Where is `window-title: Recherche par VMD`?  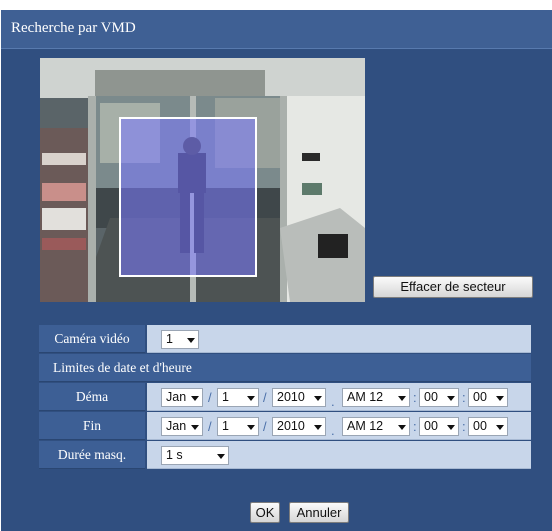
window-title: Recherche par VMD is located at coordinates (73, 28).